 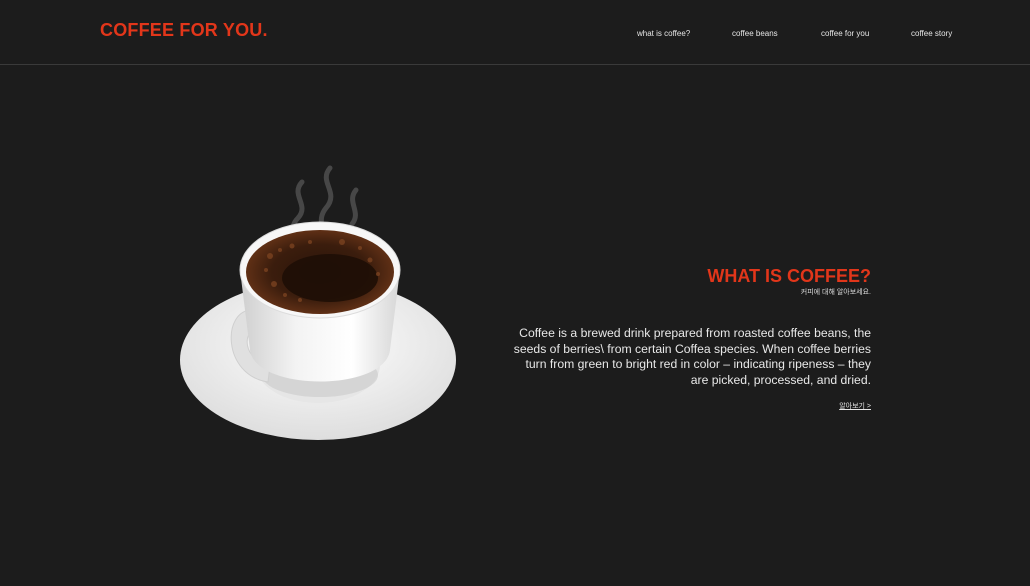 What do you see at coordinates (663, 33) in the screenshot?
I see `nav-item-what-is-coffee: what is coffee?` at bounding box center [663, 33].